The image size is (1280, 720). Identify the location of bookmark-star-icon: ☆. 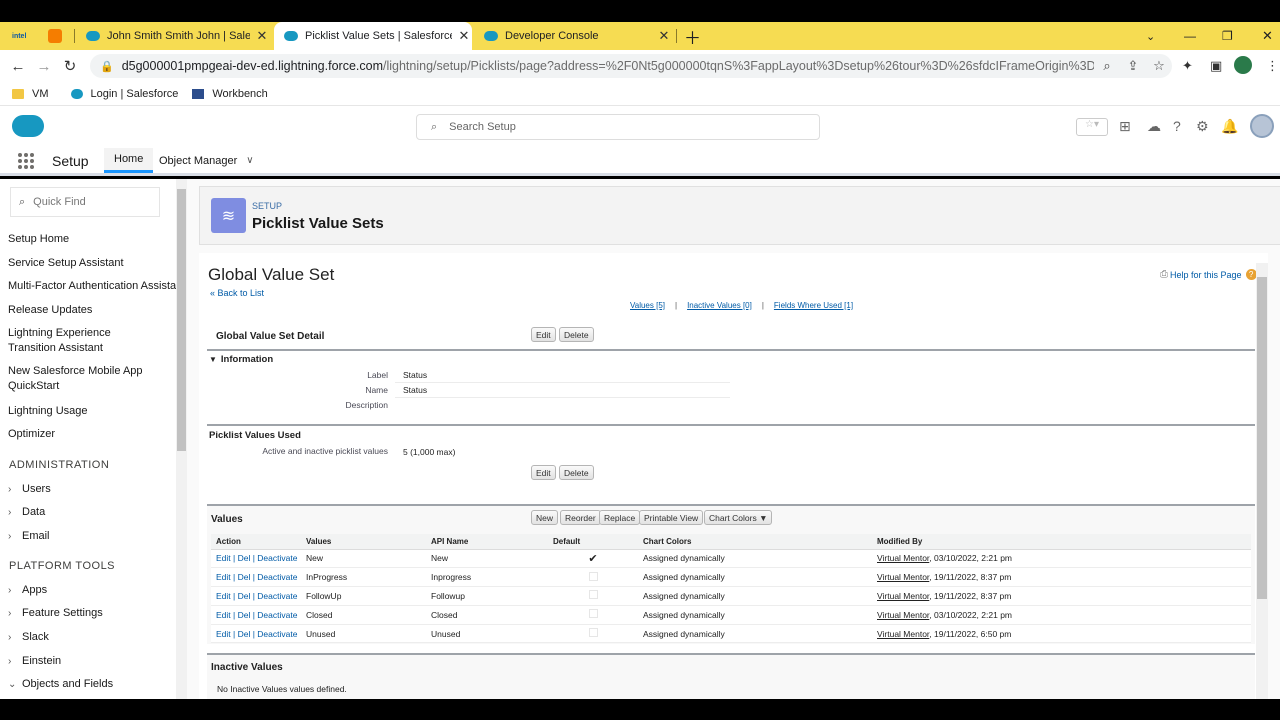
(1159, 66).